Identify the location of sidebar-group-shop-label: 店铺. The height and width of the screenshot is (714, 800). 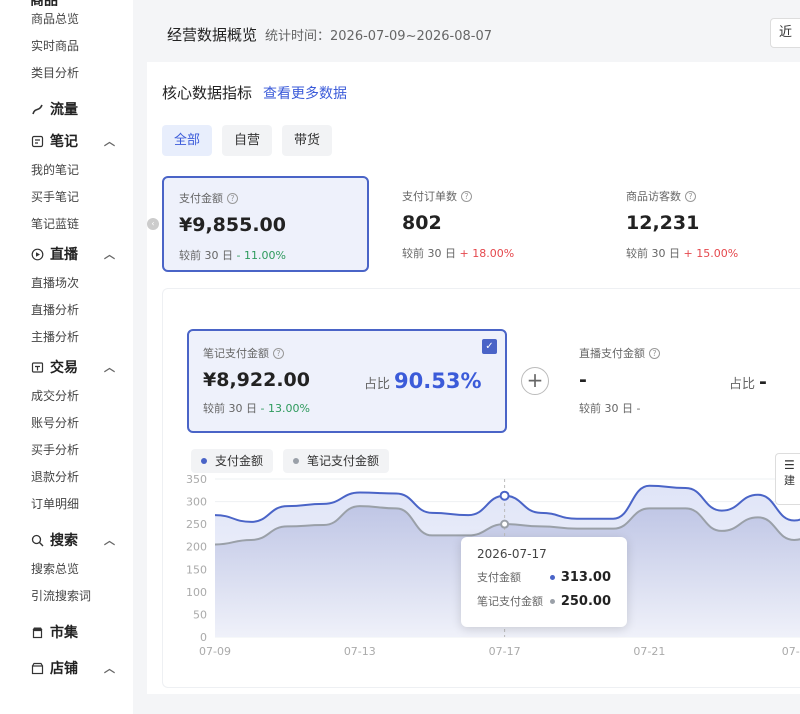
(64, 669).